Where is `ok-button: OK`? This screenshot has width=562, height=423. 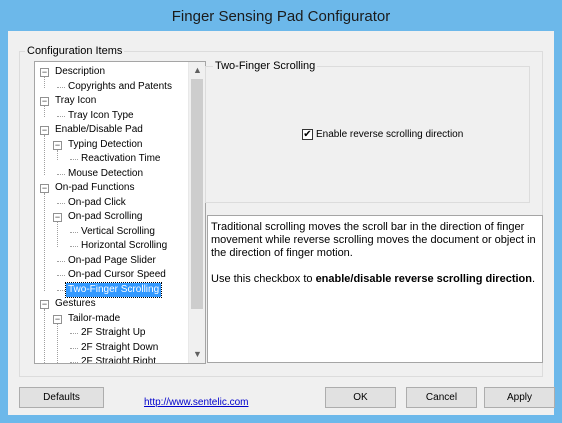
ok-button: OK is located at coordinates (360, 397).